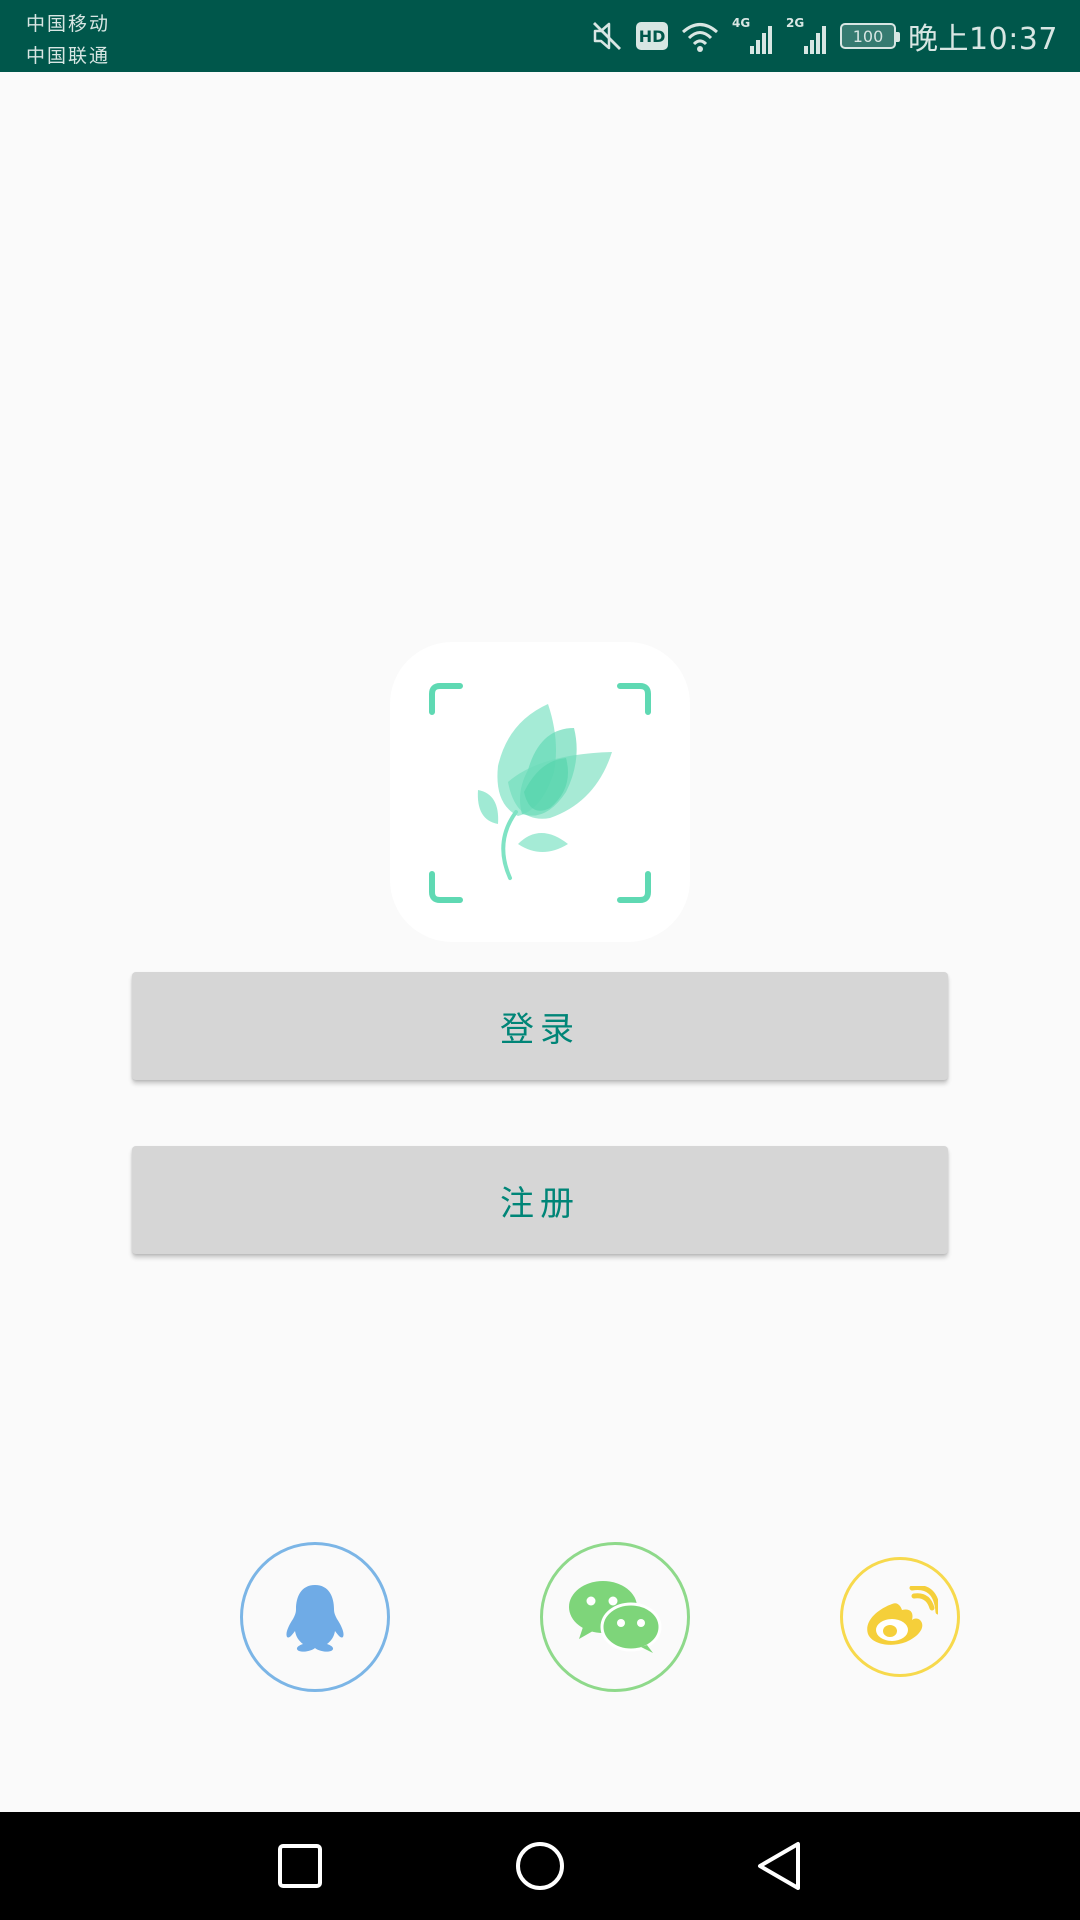 This screenshot has height=1920, width=1080. I want to click on navigation-bar, so click(540, 1866).